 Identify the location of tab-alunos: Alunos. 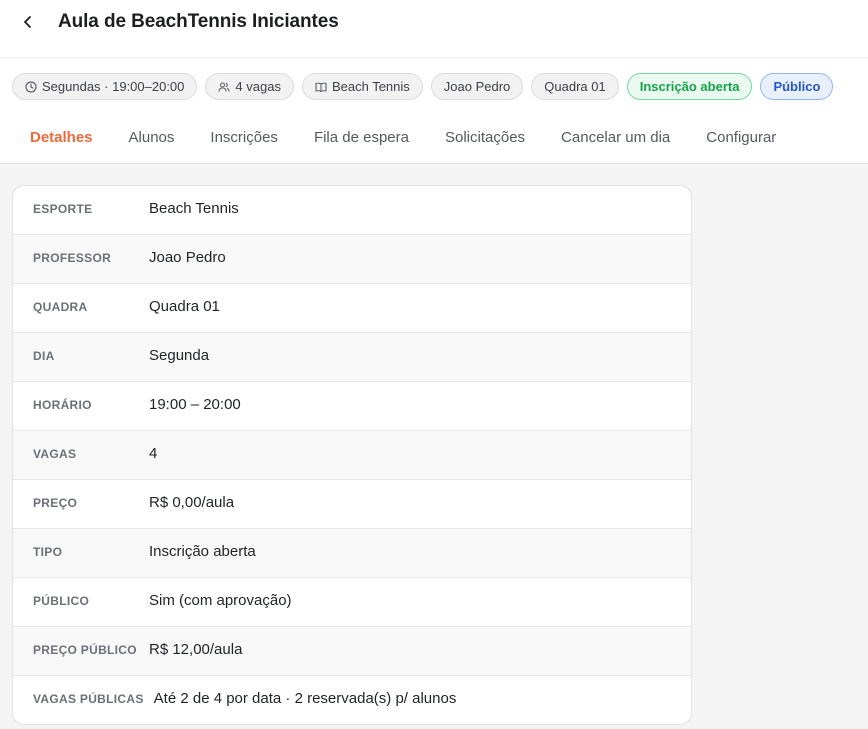
(152, 138).